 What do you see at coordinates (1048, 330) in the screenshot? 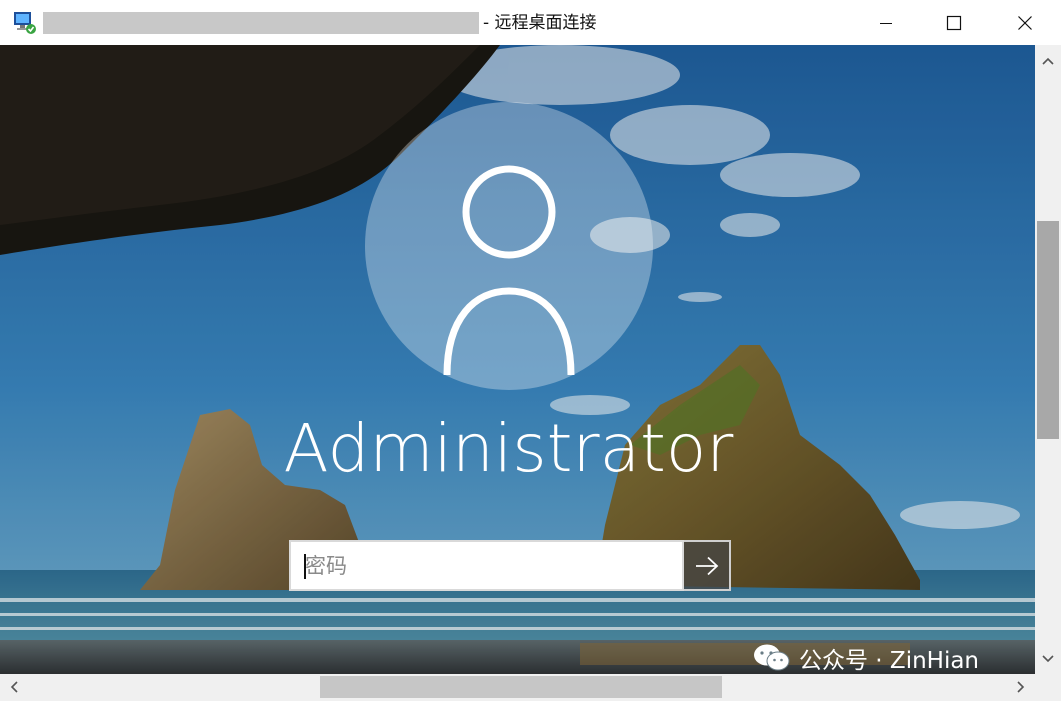
I see `vertical-scroll-thumb` at bounding box center [1048, 330].